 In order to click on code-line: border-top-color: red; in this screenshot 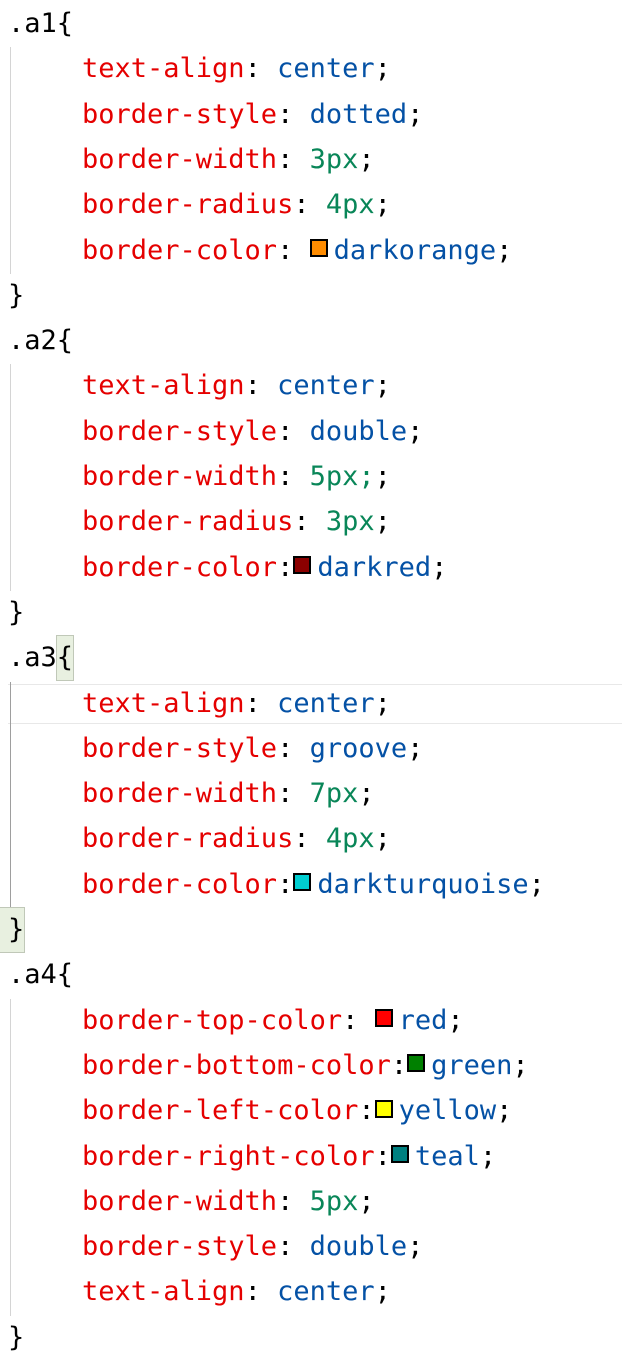, I will do `click(311, 1021)`.